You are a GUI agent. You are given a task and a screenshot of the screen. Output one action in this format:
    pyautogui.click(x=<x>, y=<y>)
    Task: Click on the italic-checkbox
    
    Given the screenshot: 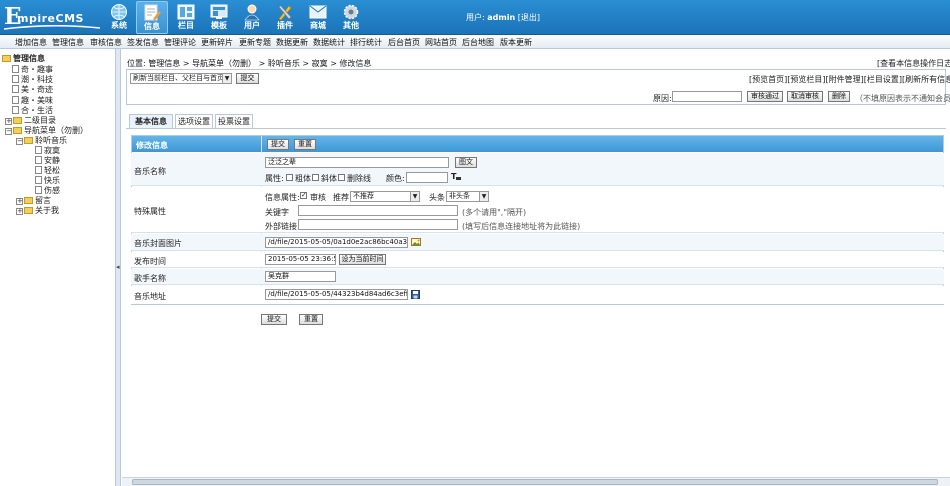 What is the action you would take?
    pyautogui.click(x=315, y=177)
    